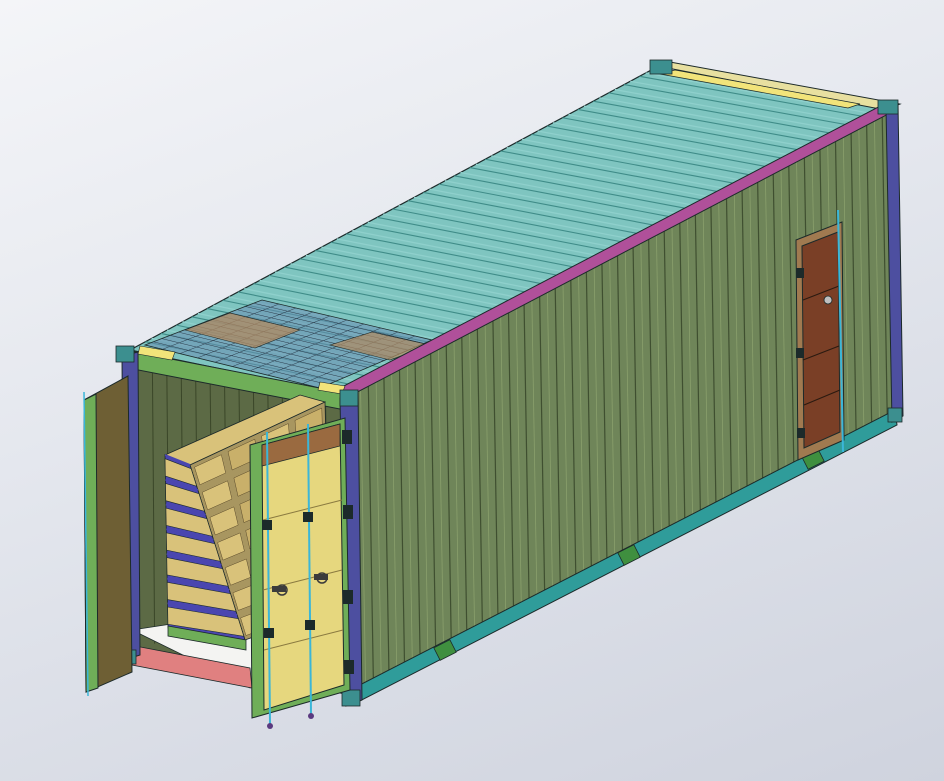 Image resolution: width=944 pixels, height=781 pixels. What do you see at coordinates (108, 536) in the screenshot?
I see `left-door-open` at bounding box center [108, 536].